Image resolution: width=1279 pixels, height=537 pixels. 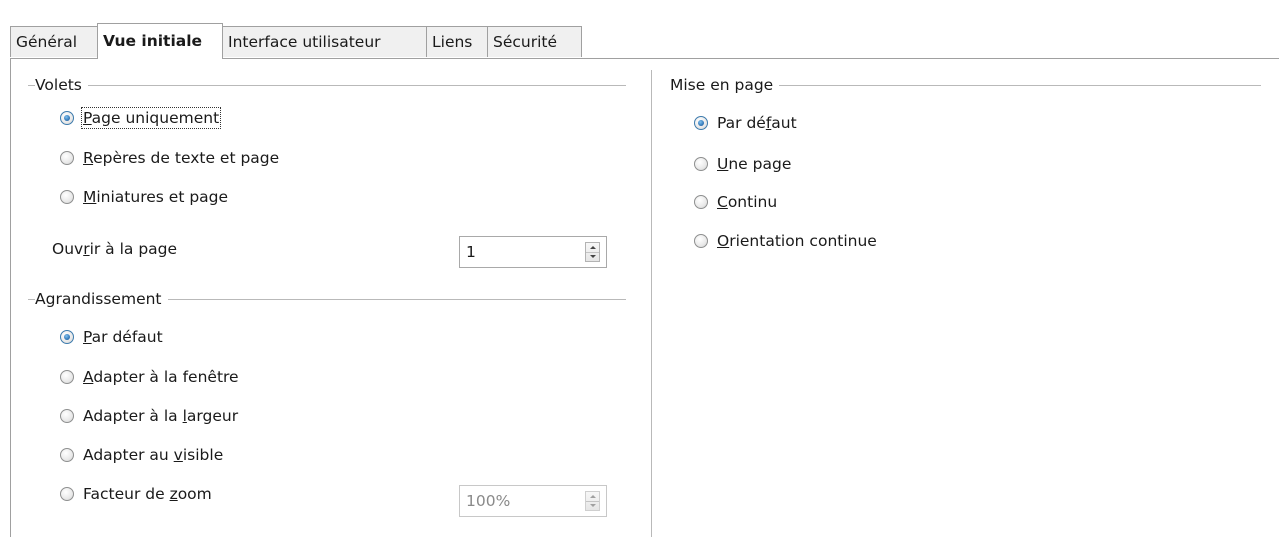 What do you see at coordinates (115, 249) in the screenshot?
I see `open-page-label: Ouvrir à la page` at bounding box center [115, 249].